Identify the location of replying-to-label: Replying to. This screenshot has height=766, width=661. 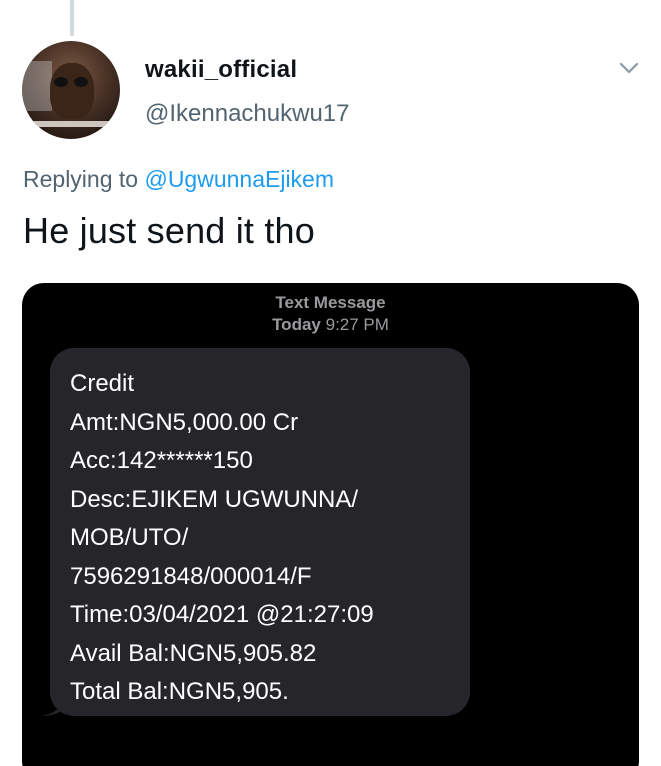
(81, 179).